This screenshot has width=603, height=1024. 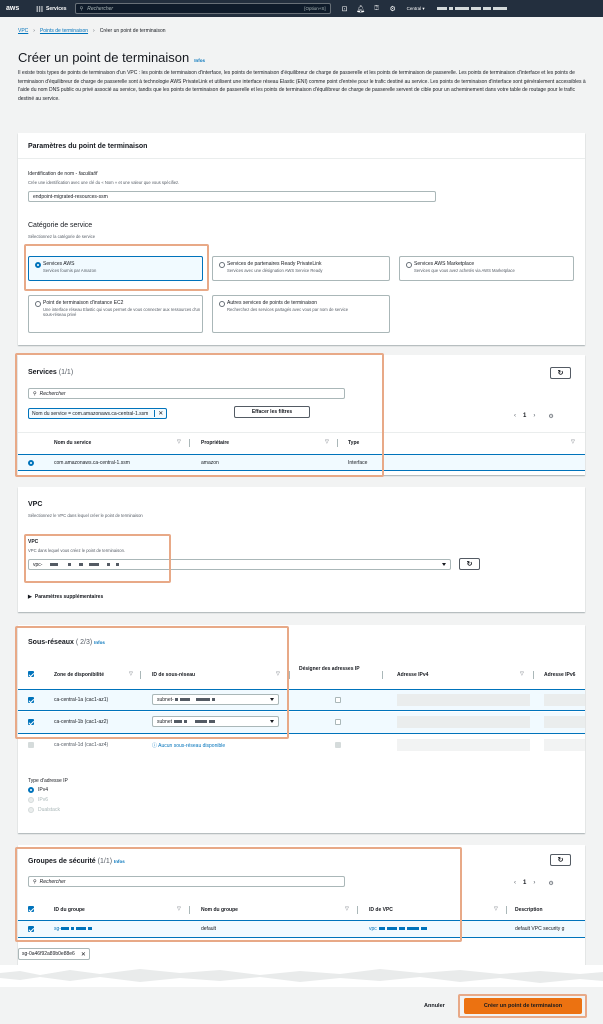 I want to click on selected-group-token: sg-0a46f92a89b0e88e6 ✕, so click(x=54, y=954).